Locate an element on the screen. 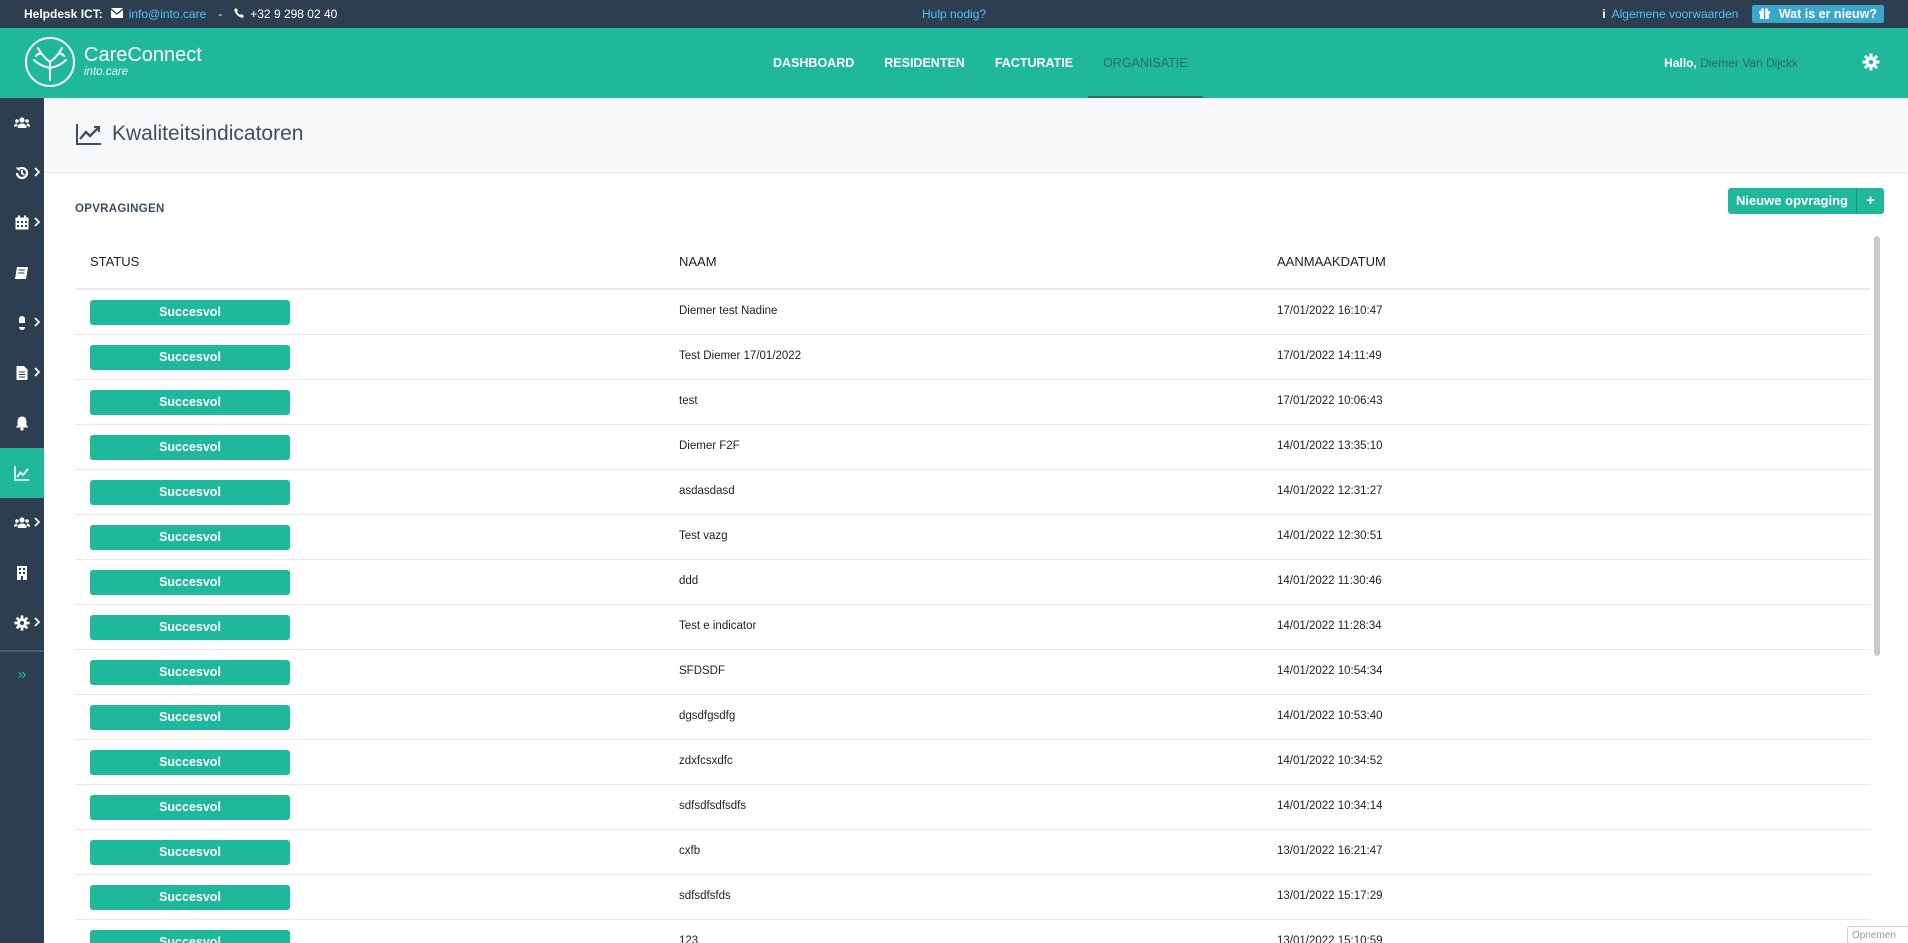 This screenshot has height=943, width=1908. settings-icon is located at coordinates (22, 623).